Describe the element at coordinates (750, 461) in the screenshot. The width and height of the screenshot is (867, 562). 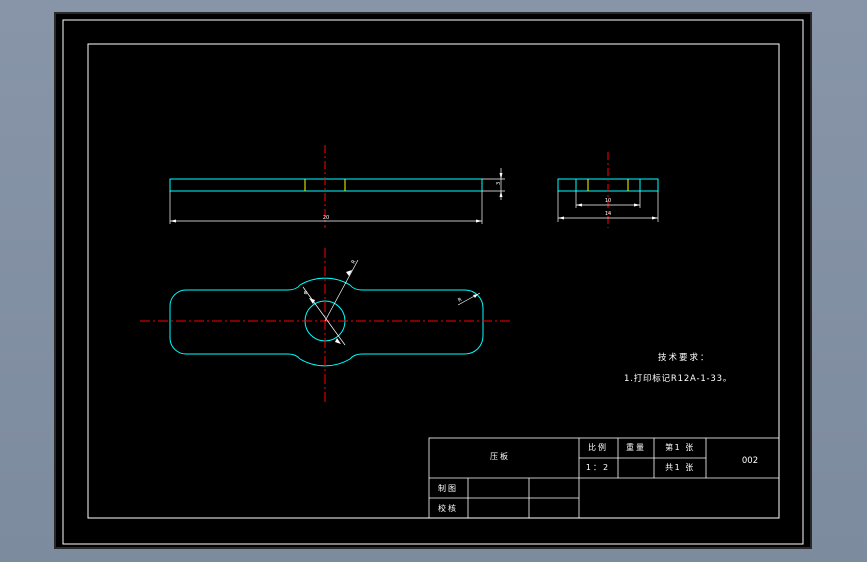
I see `drawing-number: 002` at that location.